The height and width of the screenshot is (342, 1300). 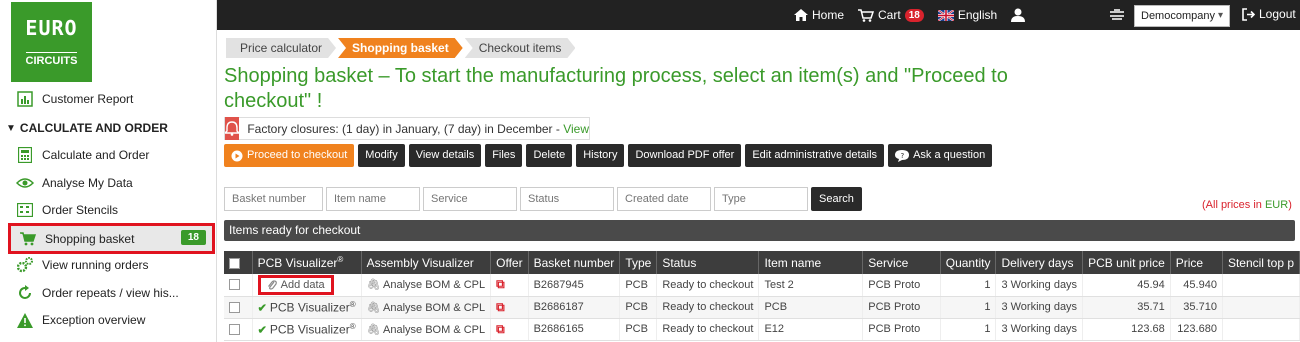 What do you see at coordinates (664, 199) in the screenshot?
I see `created-date-input` at bounding box center [664, 199].